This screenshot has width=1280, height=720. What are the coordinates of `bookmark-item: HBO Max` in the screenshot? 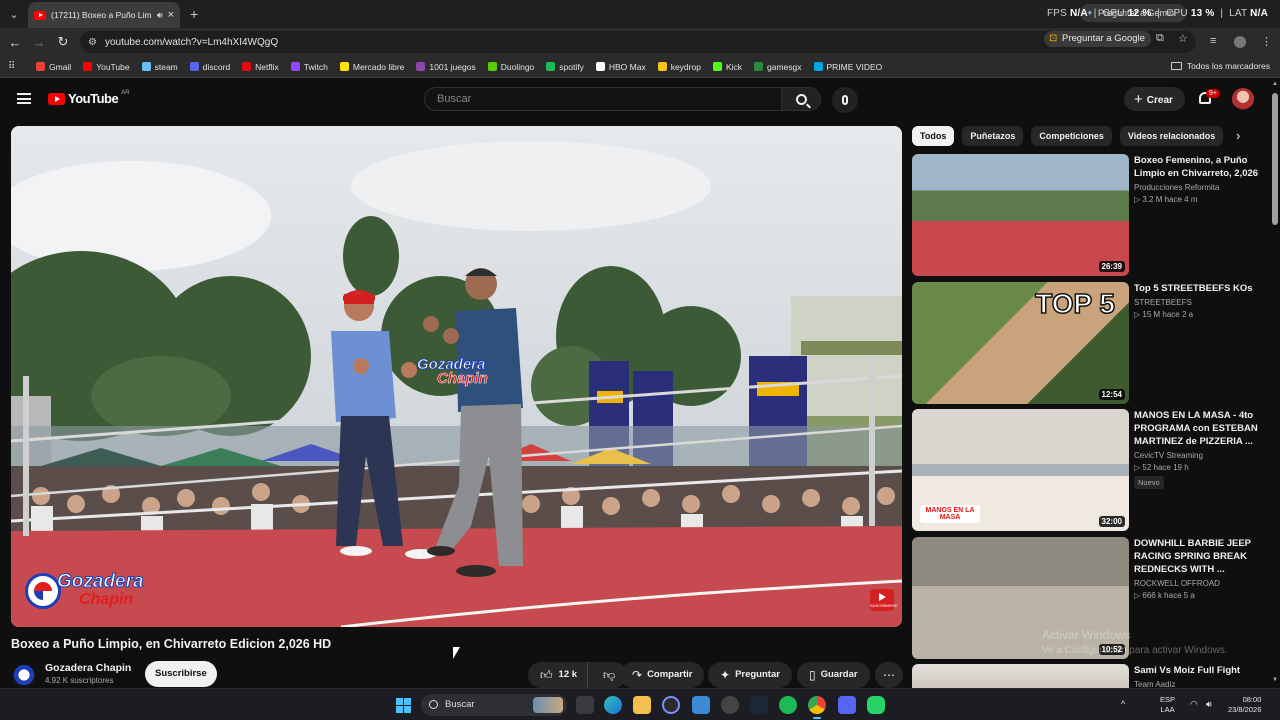 It's located at (620, 67).